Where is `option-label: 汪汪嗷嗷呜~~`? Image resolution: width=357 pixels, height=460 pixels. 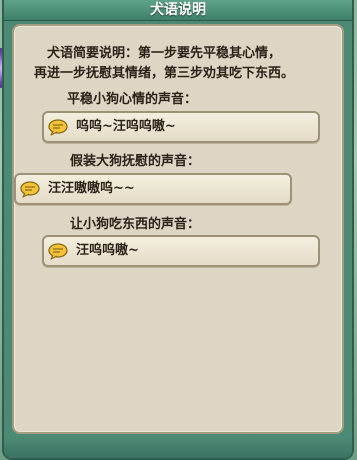
option-label: 汪汪嗷嗷呜~~ is located at coordinates (91, 188).